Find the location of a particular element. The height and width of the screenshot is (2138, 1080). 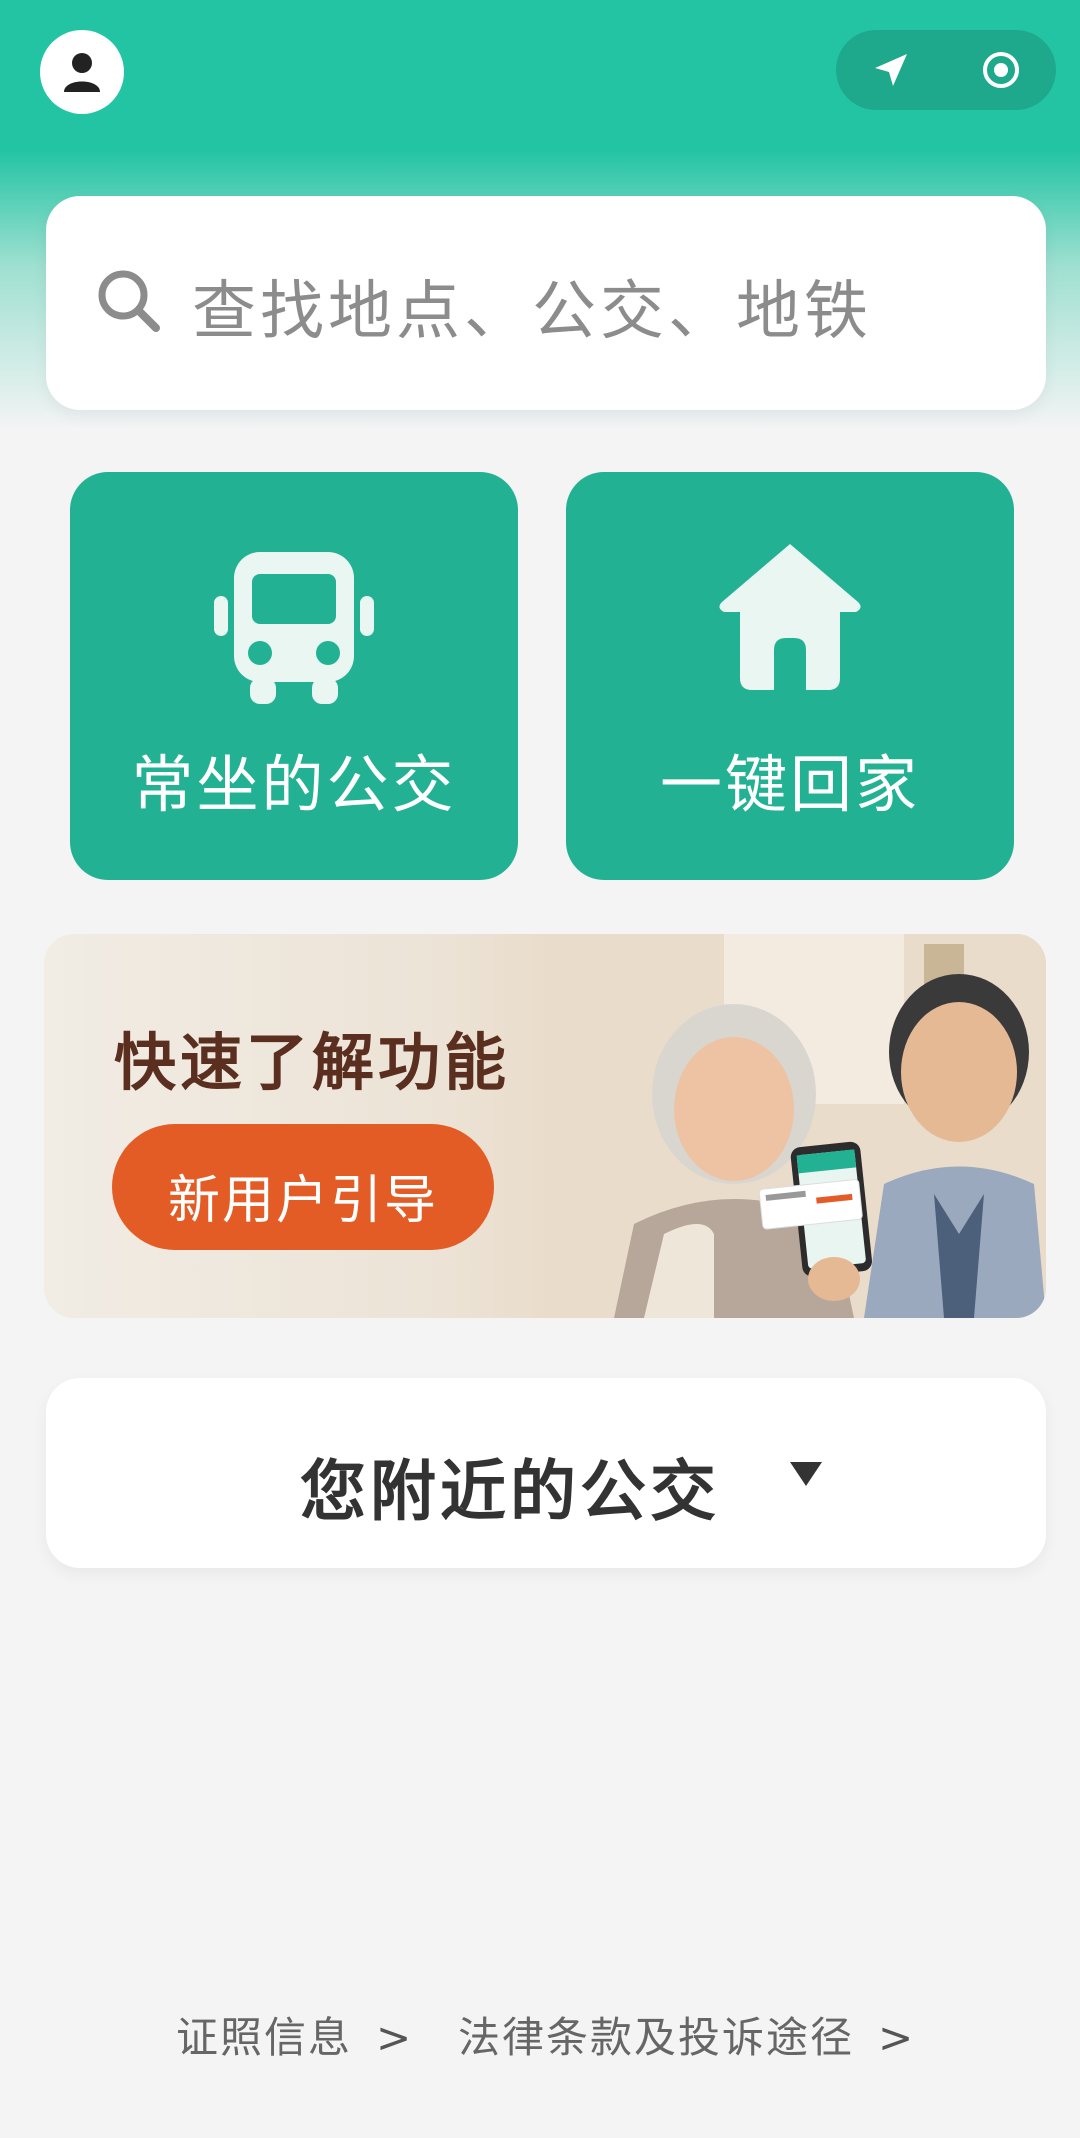

banner-photo is located at coordinates (805, 1126).